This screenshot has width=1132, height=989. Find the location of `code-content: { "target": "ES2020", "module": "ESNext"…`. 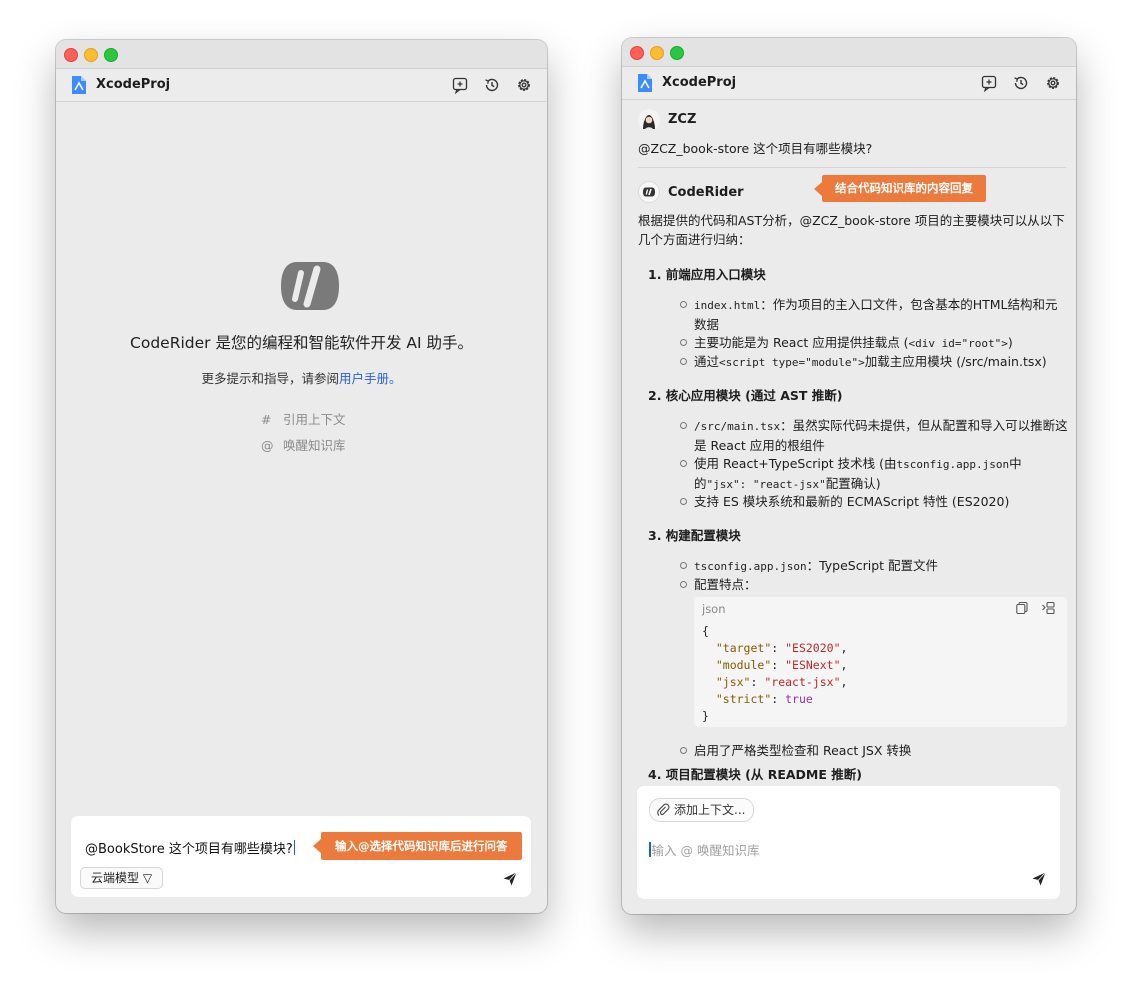

code-content: { "target": "ES2020", "module": "ESNext"… is located at coordinates (775, 673).